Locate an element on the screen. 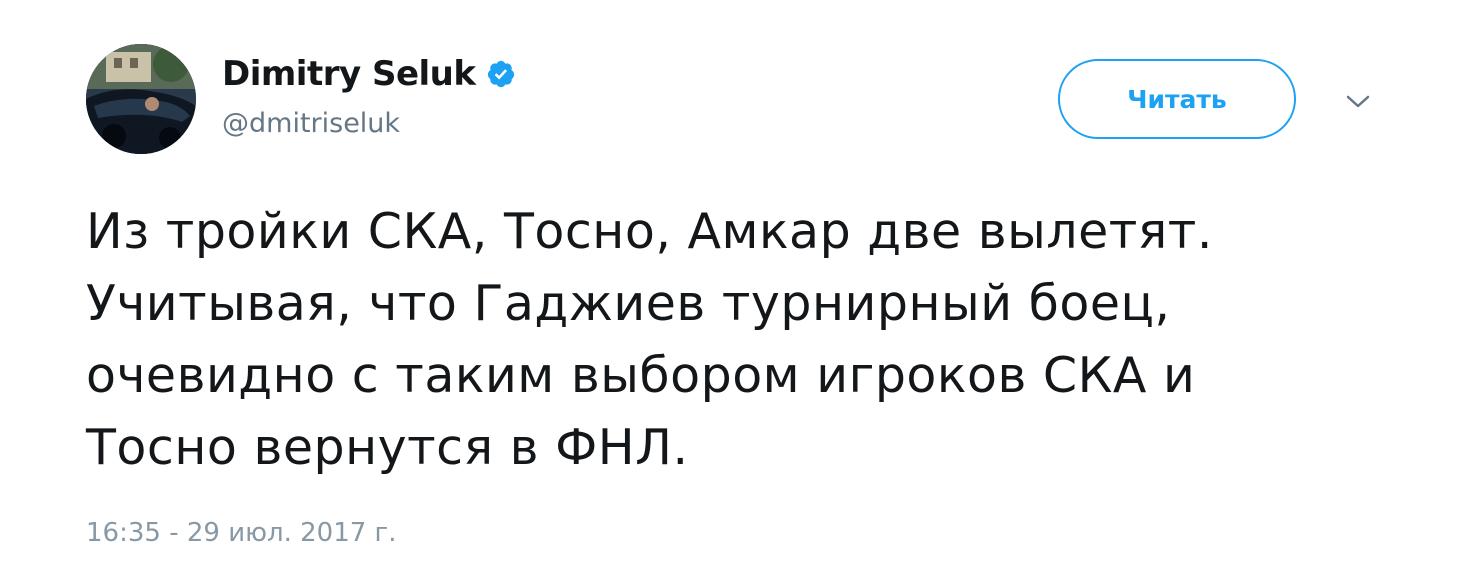  tweet-text-line: Тосно вернутся в ФНЛ. is located at coordinates (387, 447).